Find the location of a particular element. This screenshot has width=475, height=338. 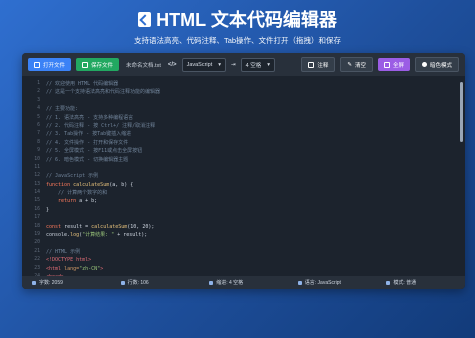

code-icon: </> is located at coordinates (172, 64).